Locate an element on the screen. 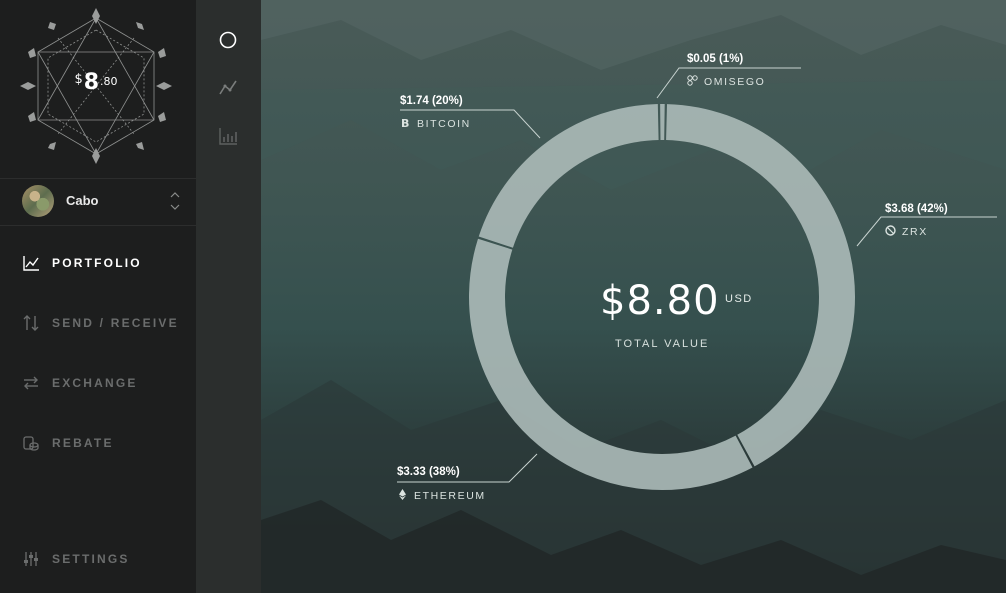  line-view-icon is located at coordinates (228, 88).